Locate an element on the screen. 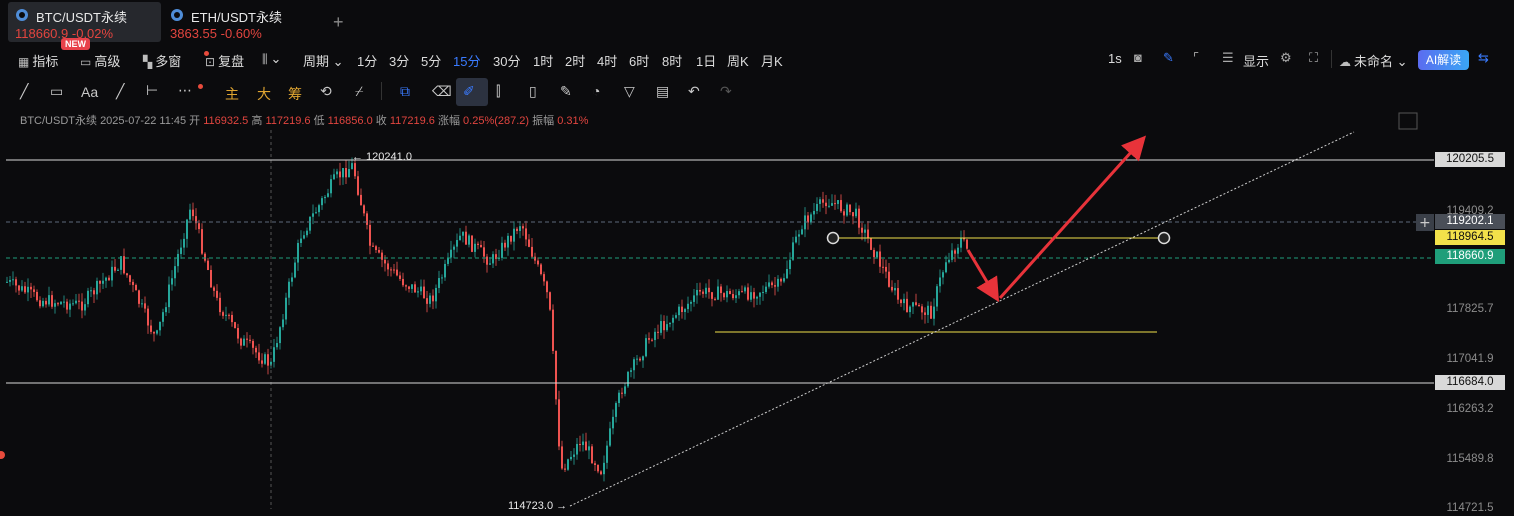 Image resolution: width=1514 pixels, height=516 pixels. mark-price-label: 119202.1 is located at coordinates (1470, 221).